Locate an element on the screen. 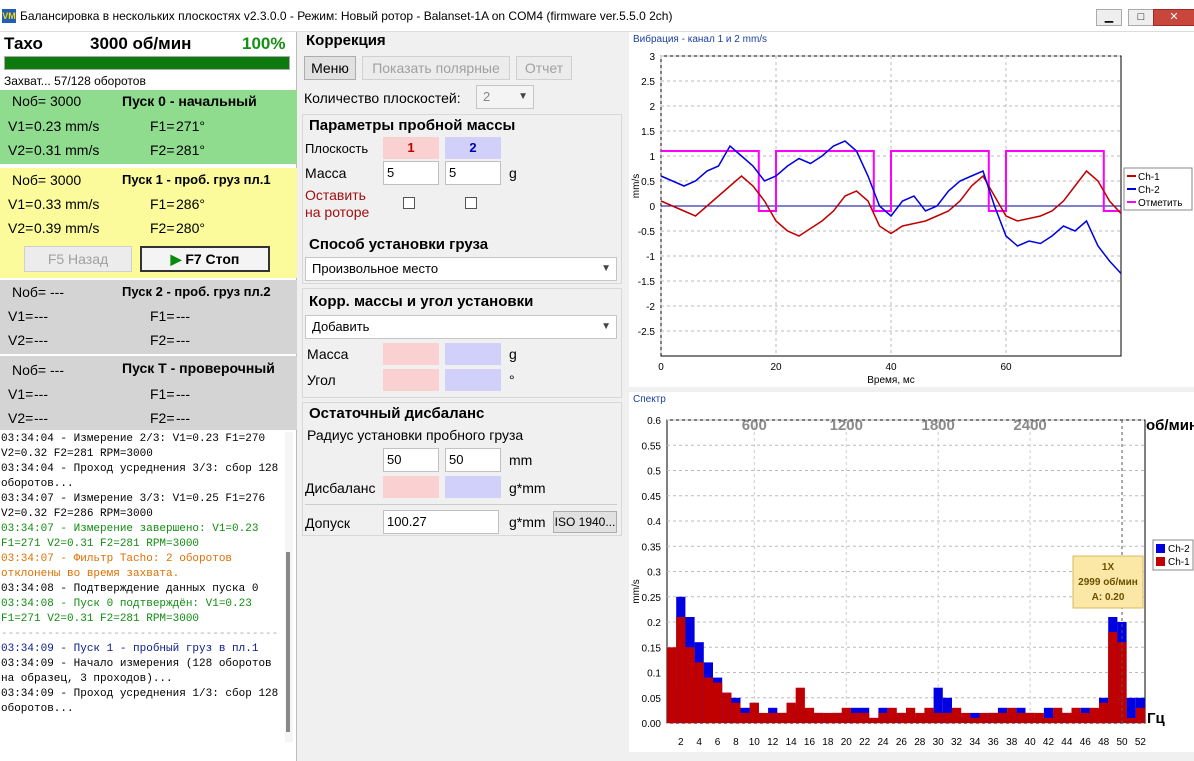 The image size is (1194, 761). y-axis-label: mm/s is located at coordinates (636, 591).